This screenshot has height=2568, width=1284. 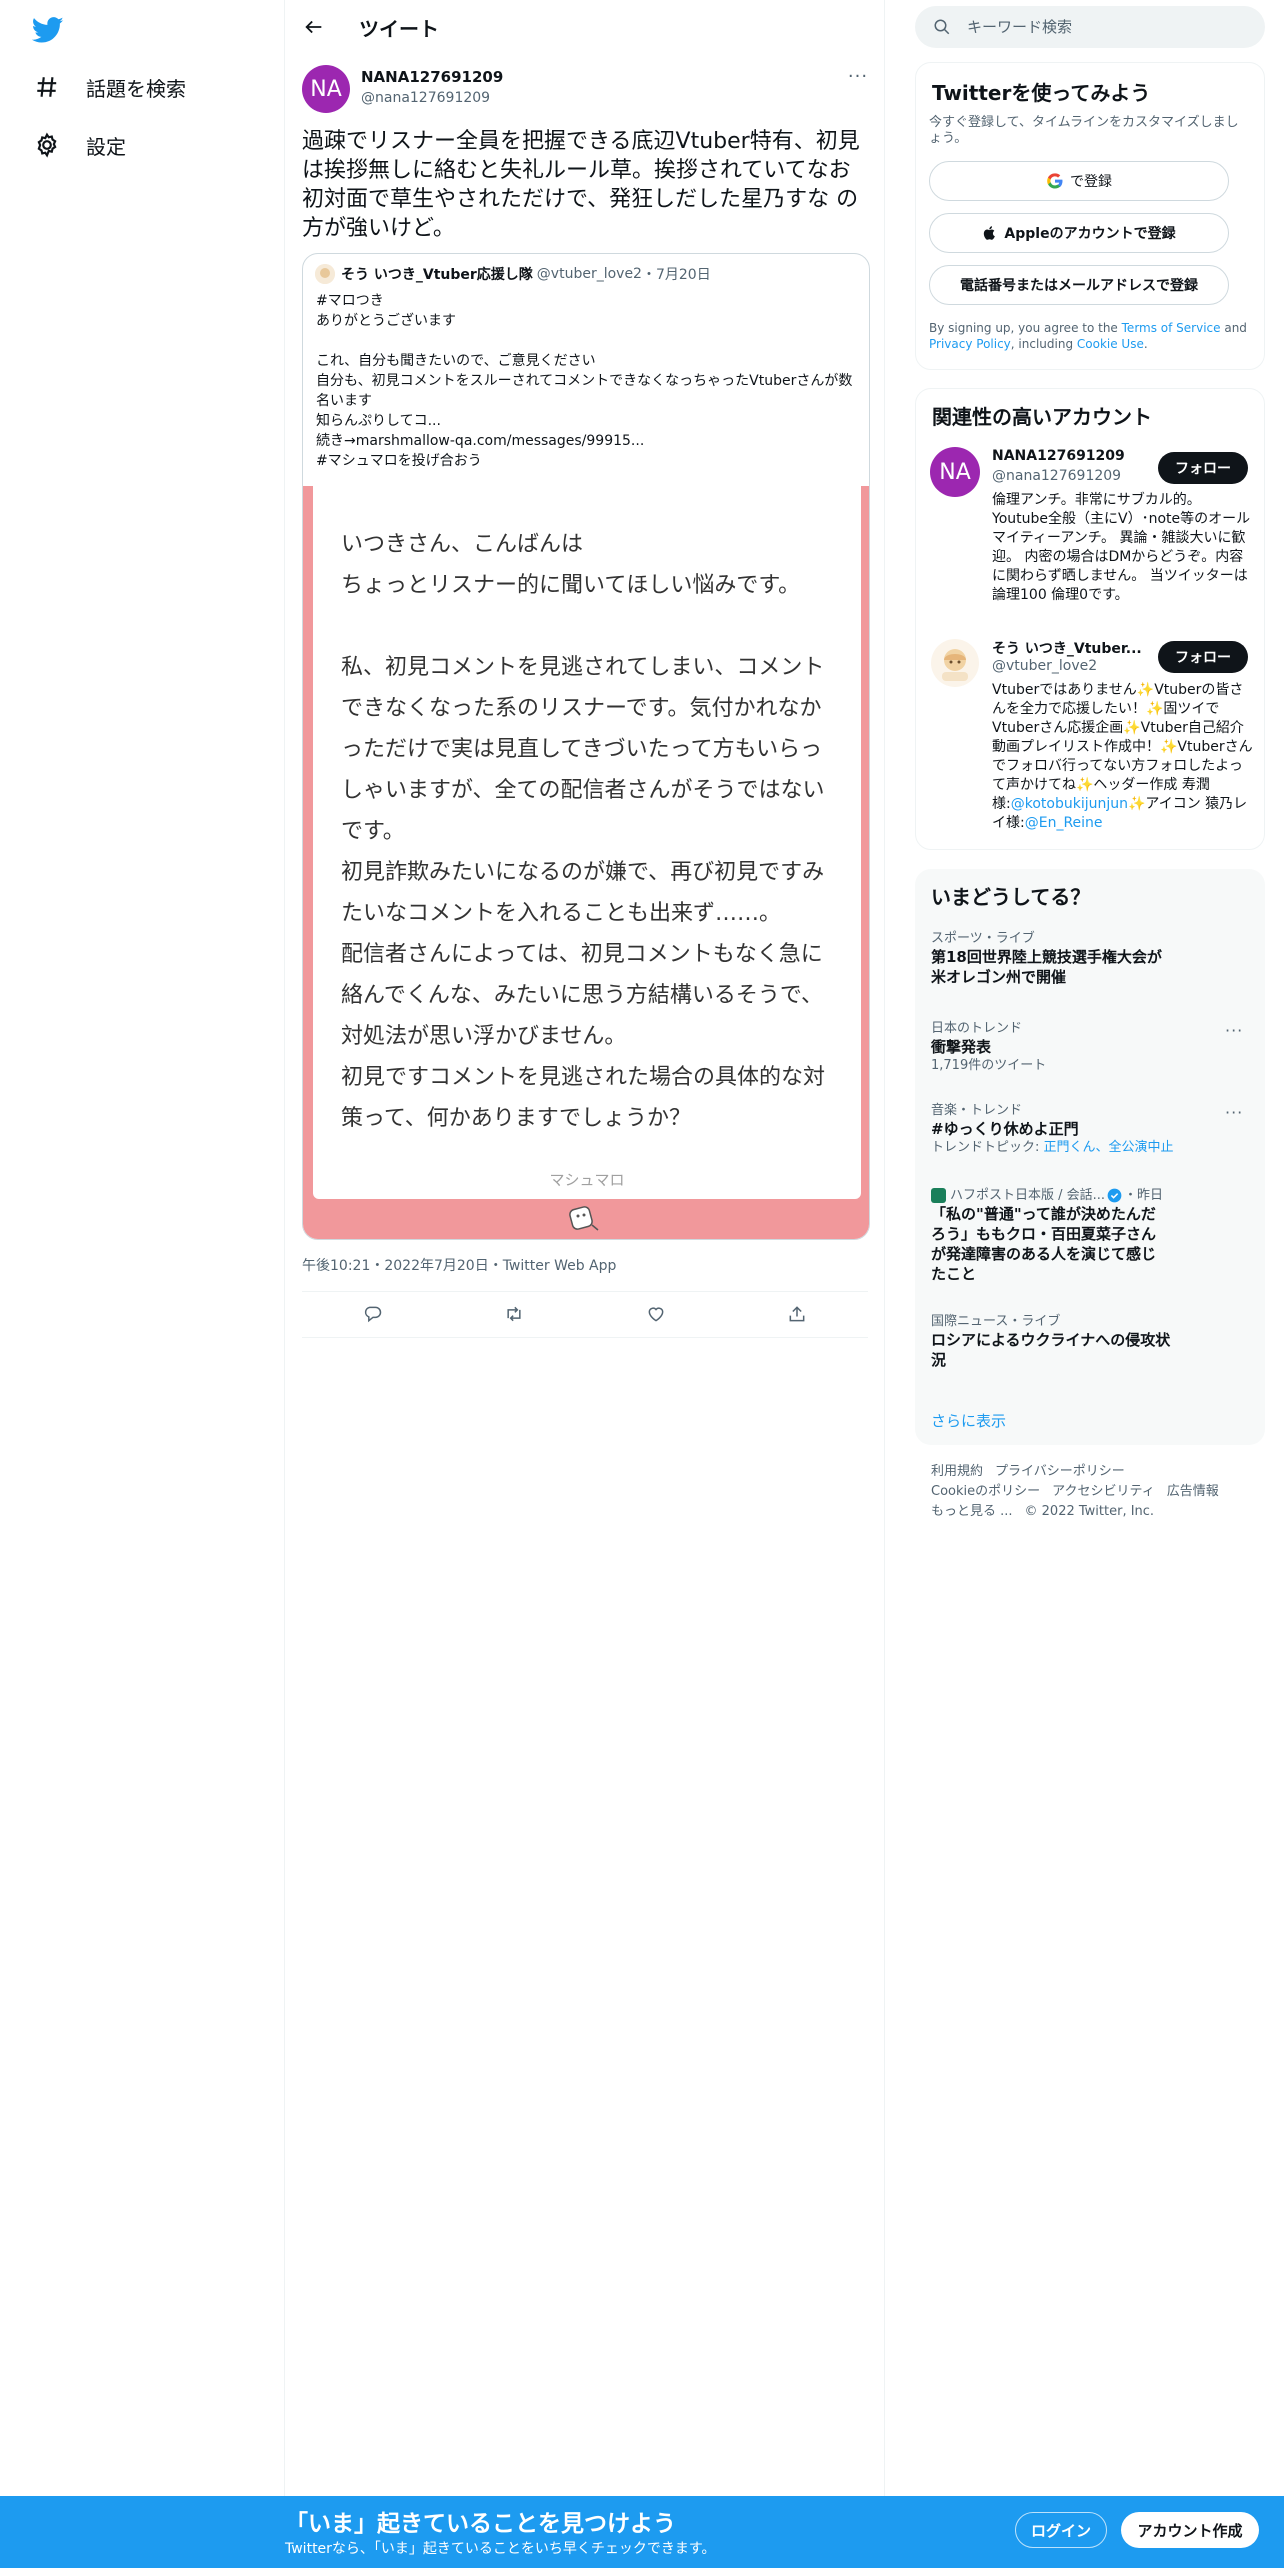 What do you see at coordinates (1081, 958) in the screenshot?
I see `trend-item: スポーツ・ライブ 第18回世界陸上競技選手権大会が米オレゴン州で開催` at bounding box center [1081, 958].